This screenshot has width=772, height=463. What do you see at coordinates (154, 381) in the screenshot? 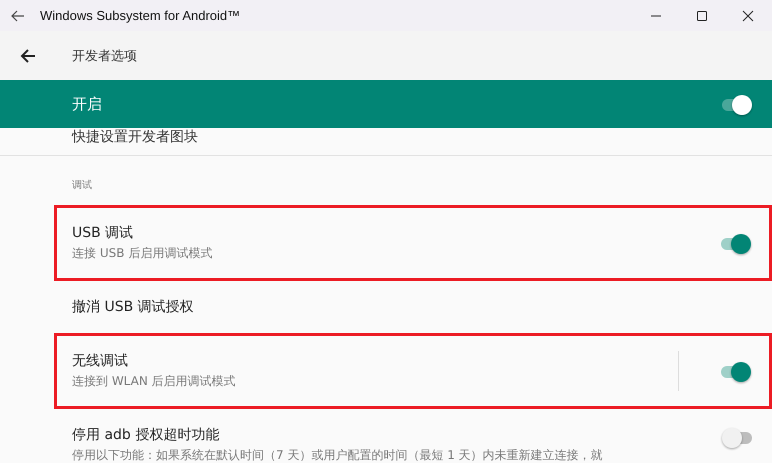
I see `setting-summary: 连接到 WLAN 后启用调试模式` at bounding box center [154, 381].